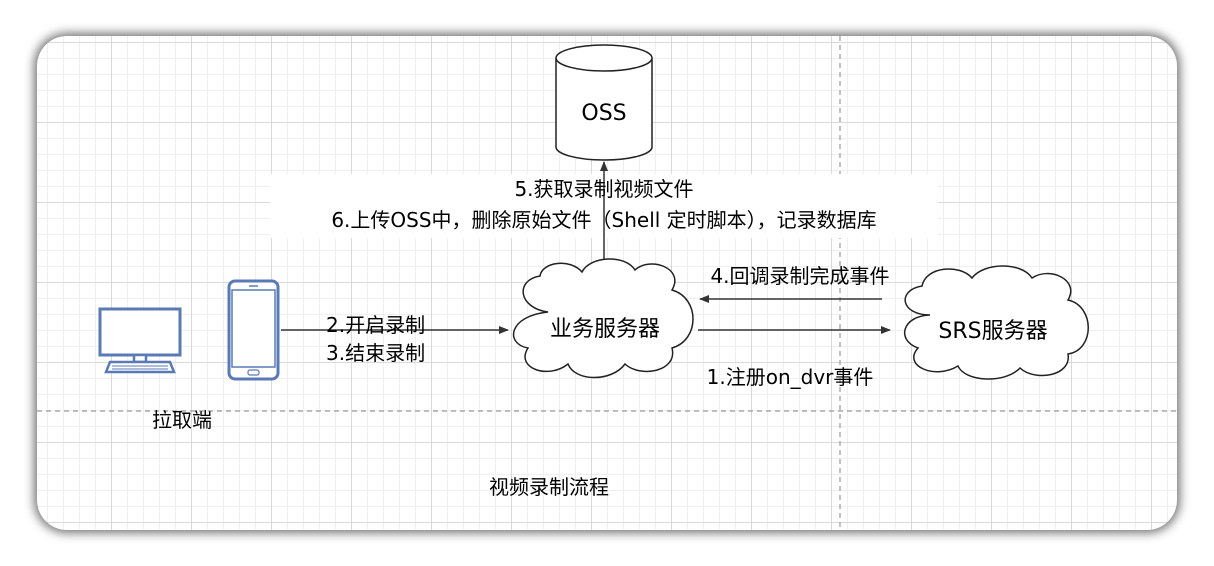 The image size is (1214, 566). I want to click on step4-label: 4.回调录制完成事件, so click(799, 276).